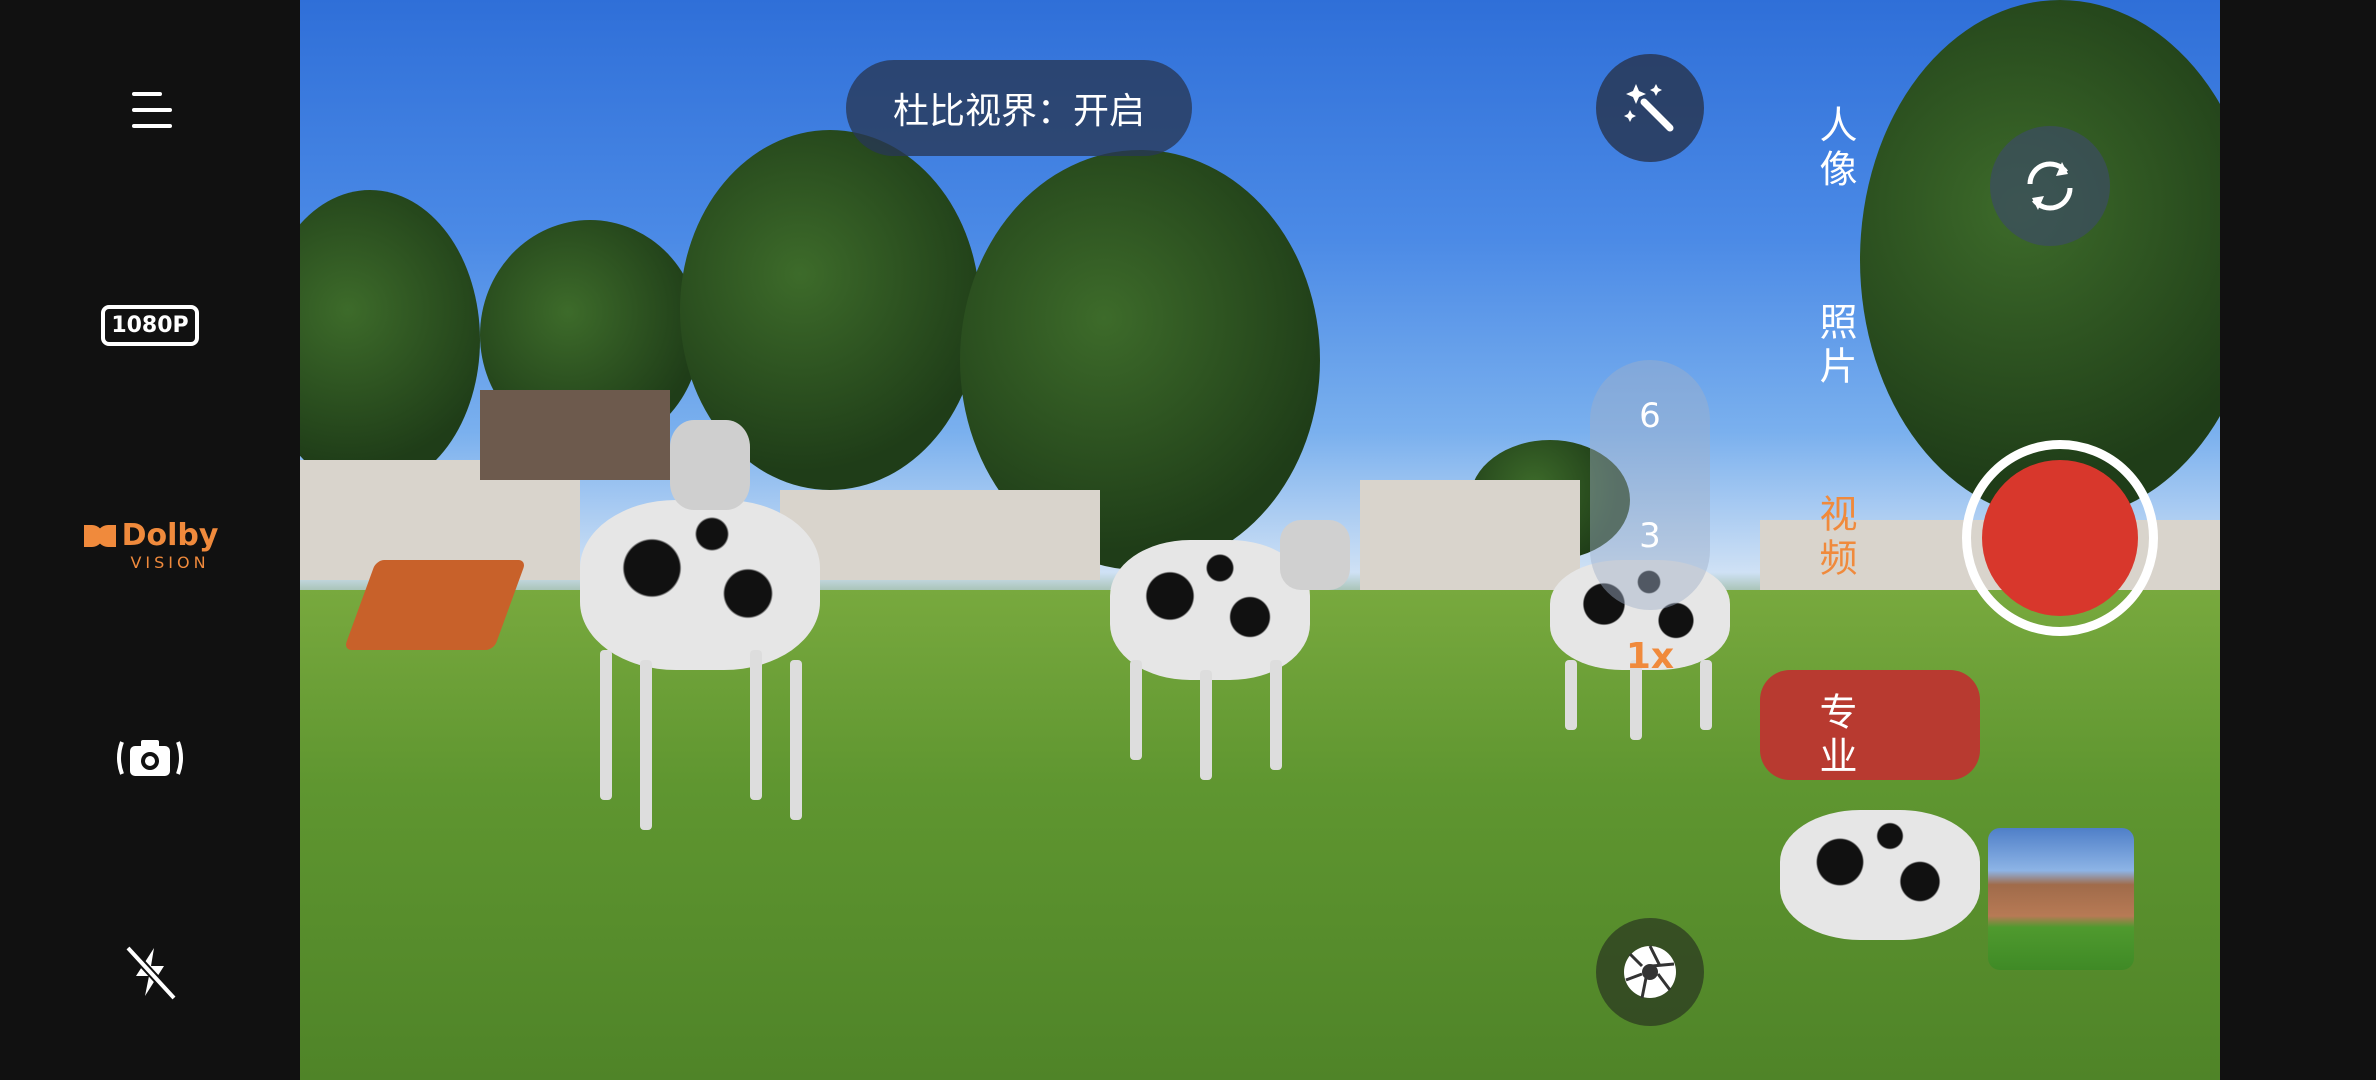 The image size is (2376, 1080). I want to click on filter-button, so click(1650, 972).